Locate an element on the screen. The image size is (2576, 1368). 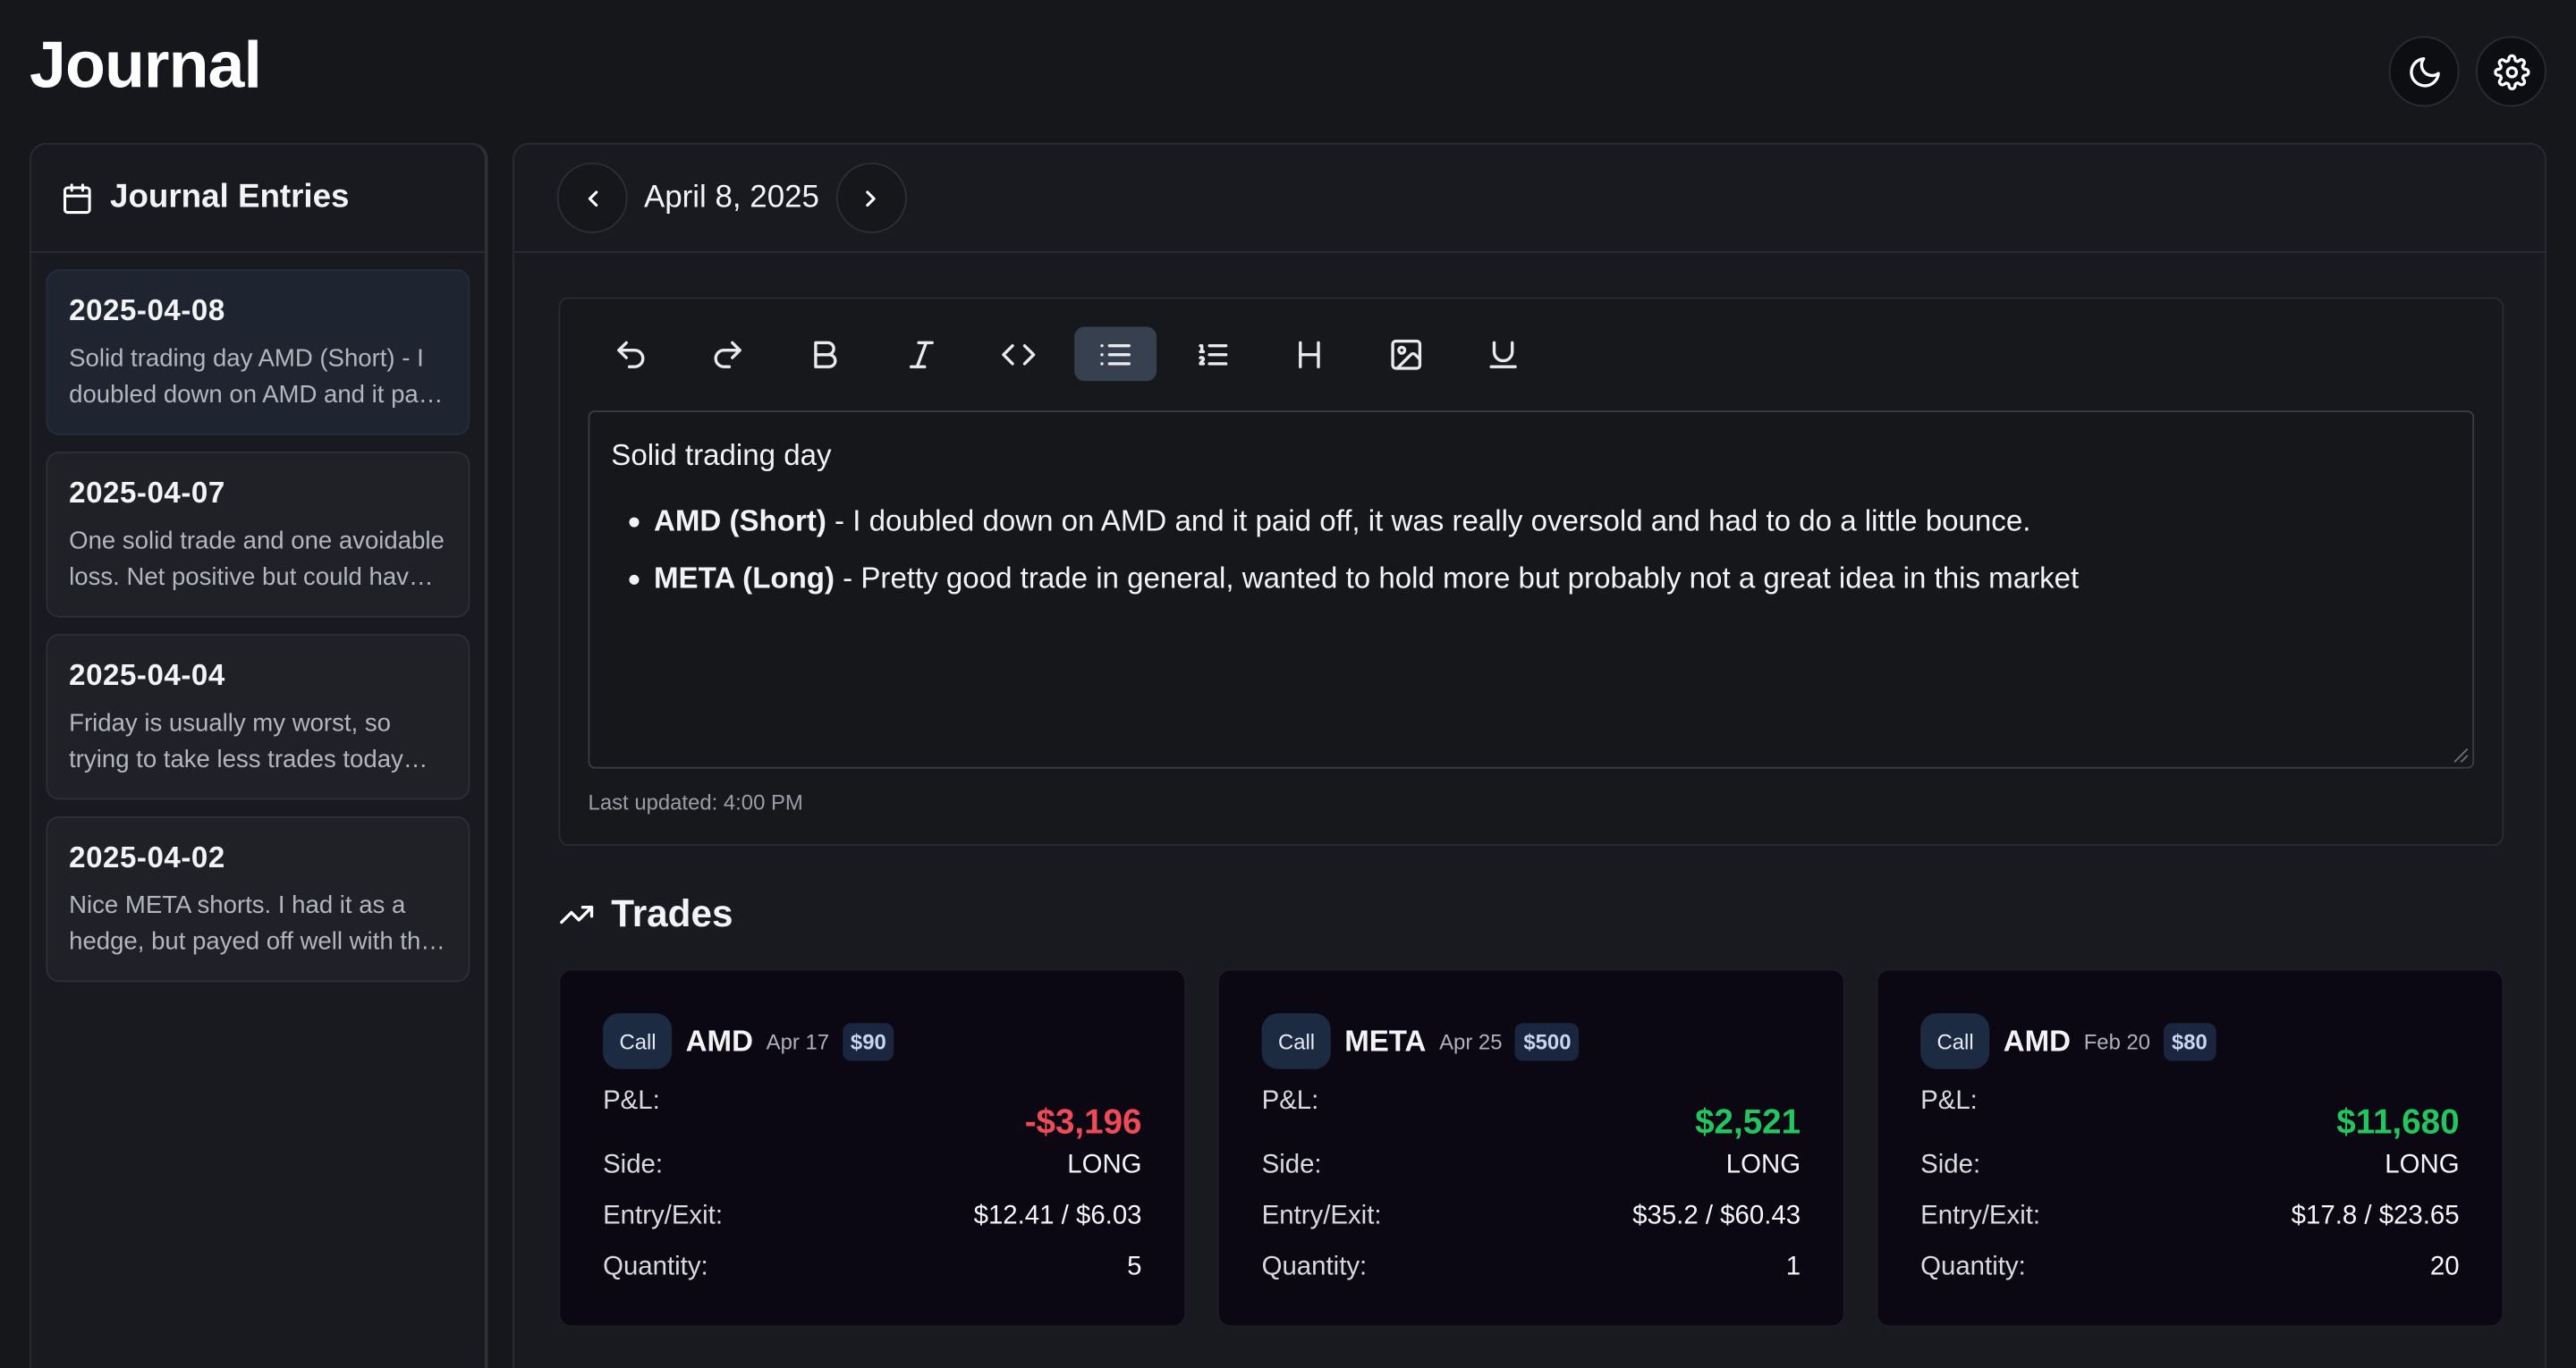
settings-button is located at coordinates (2510, 71).